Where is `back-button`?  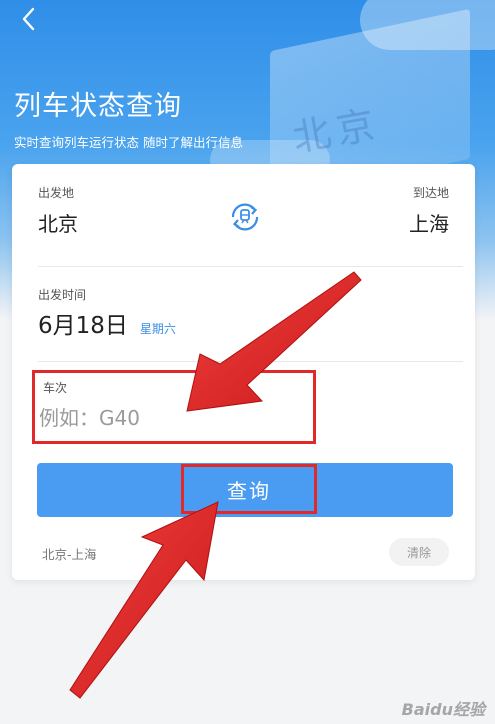
back-button is located at coordinates (29, 19).